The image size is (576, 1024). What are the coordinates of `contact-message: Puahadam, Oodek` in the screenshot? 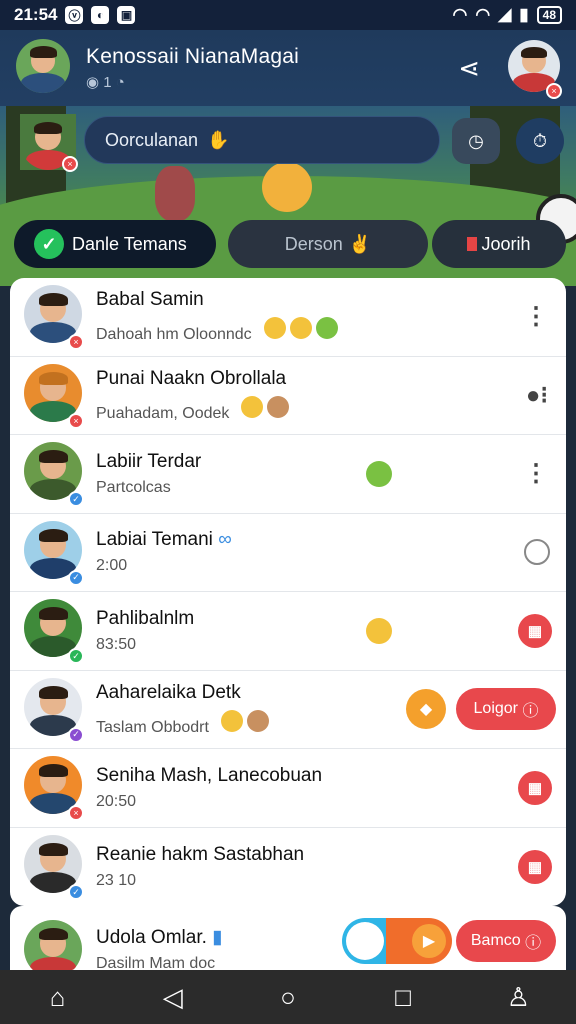 It's located at (163, 413).